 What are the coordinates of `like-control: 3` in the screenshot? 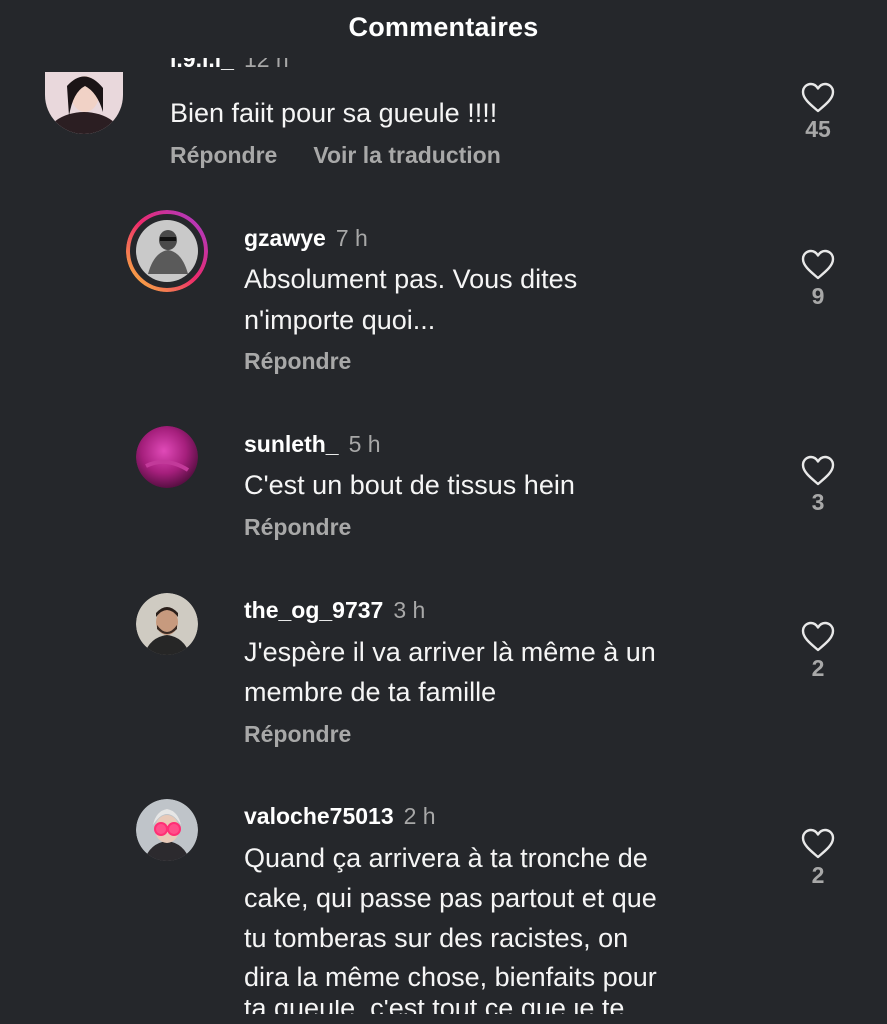 It's located at (818, 485).